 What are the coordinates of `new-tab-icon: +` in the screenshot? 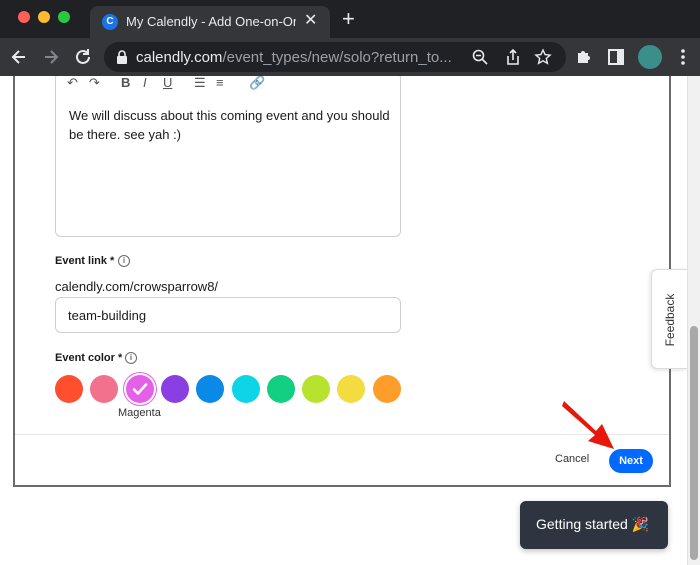 It's located at (348, 19).